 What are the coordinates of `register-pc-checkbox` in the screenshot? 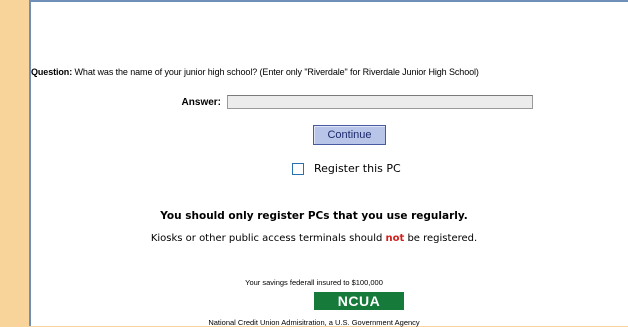 It's located at (298, 168).